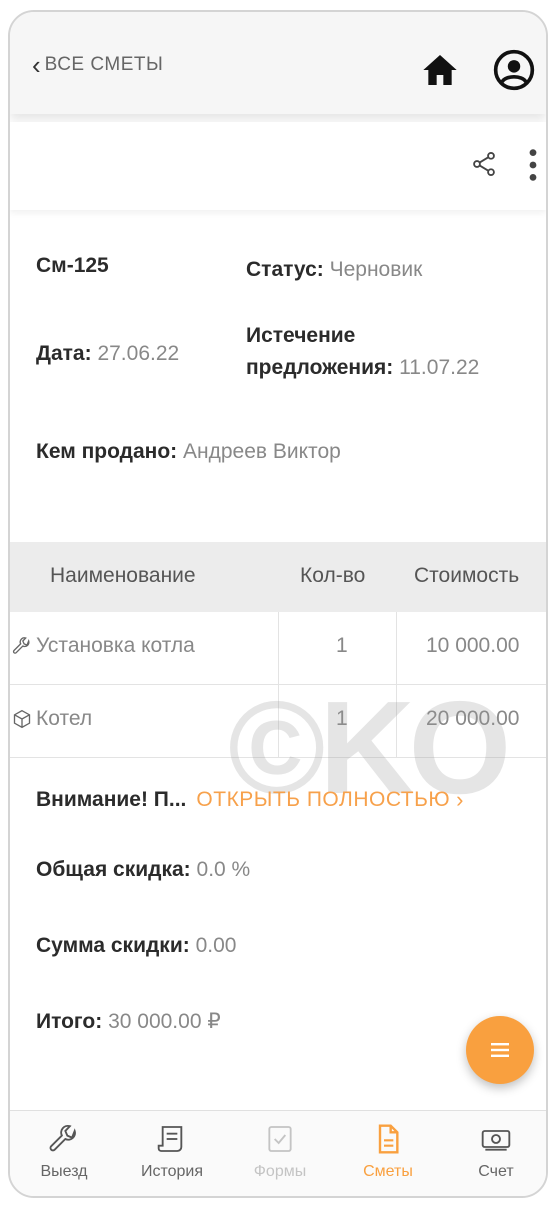 The image size is (556, 1205). I want to click on forms-icon, so click(280, 1139).